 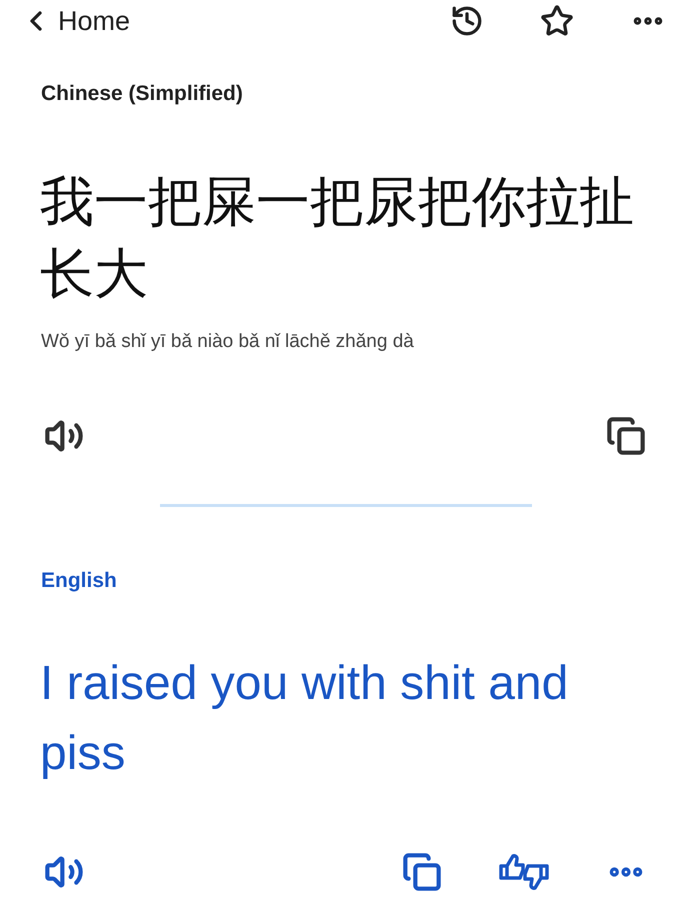 I want to click on source-language-label: Chinese (Simplified), so click(x=365, y=94).